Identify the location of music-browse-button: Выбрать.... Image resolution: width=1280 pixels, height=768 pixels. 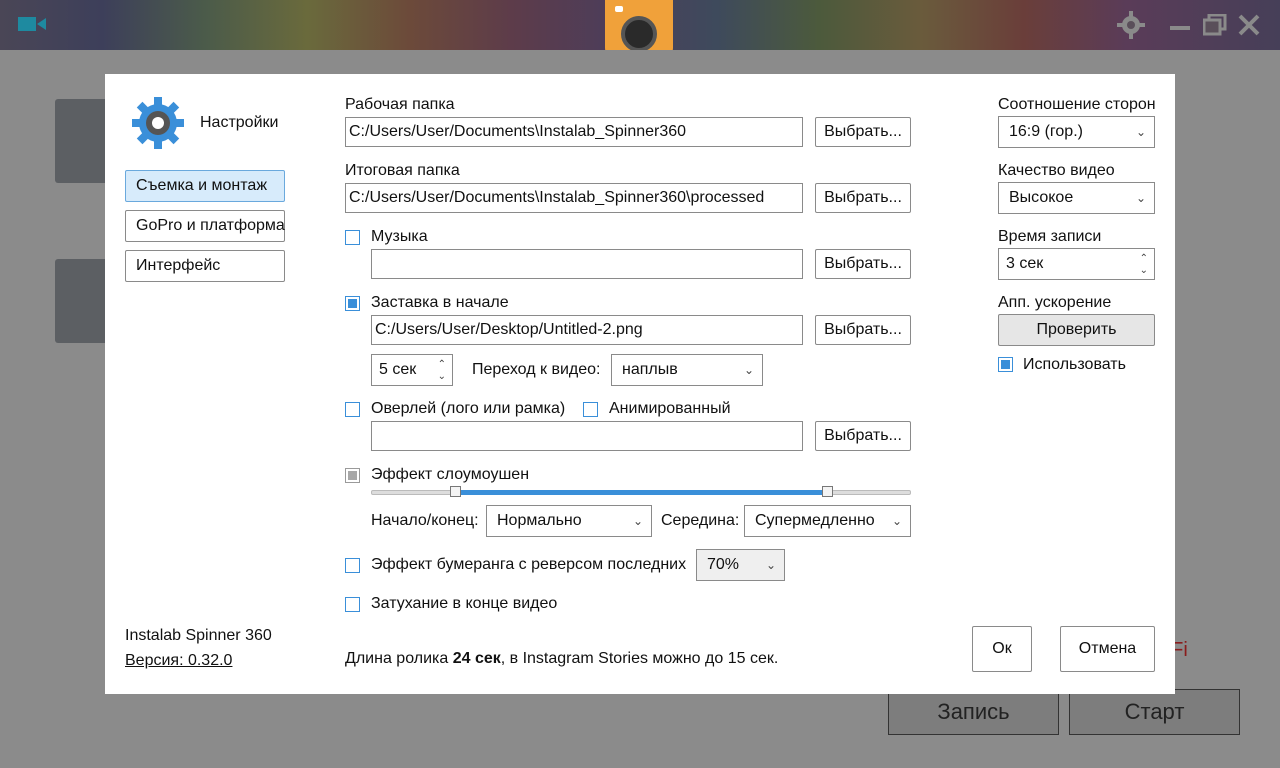
(863, 264).